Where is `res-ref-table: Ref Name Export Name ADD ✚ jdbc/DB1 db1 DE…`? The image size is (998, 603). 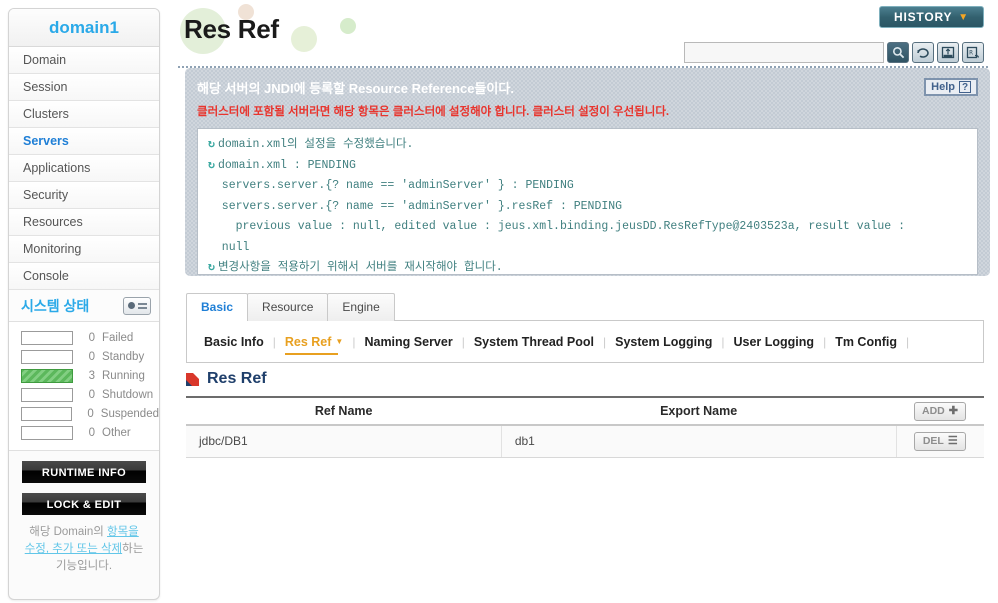 res-ref-table: Ref Name Export Name ADD ✚ jdbc/DB1 db1 DE… is located at coordinates (585, 427).